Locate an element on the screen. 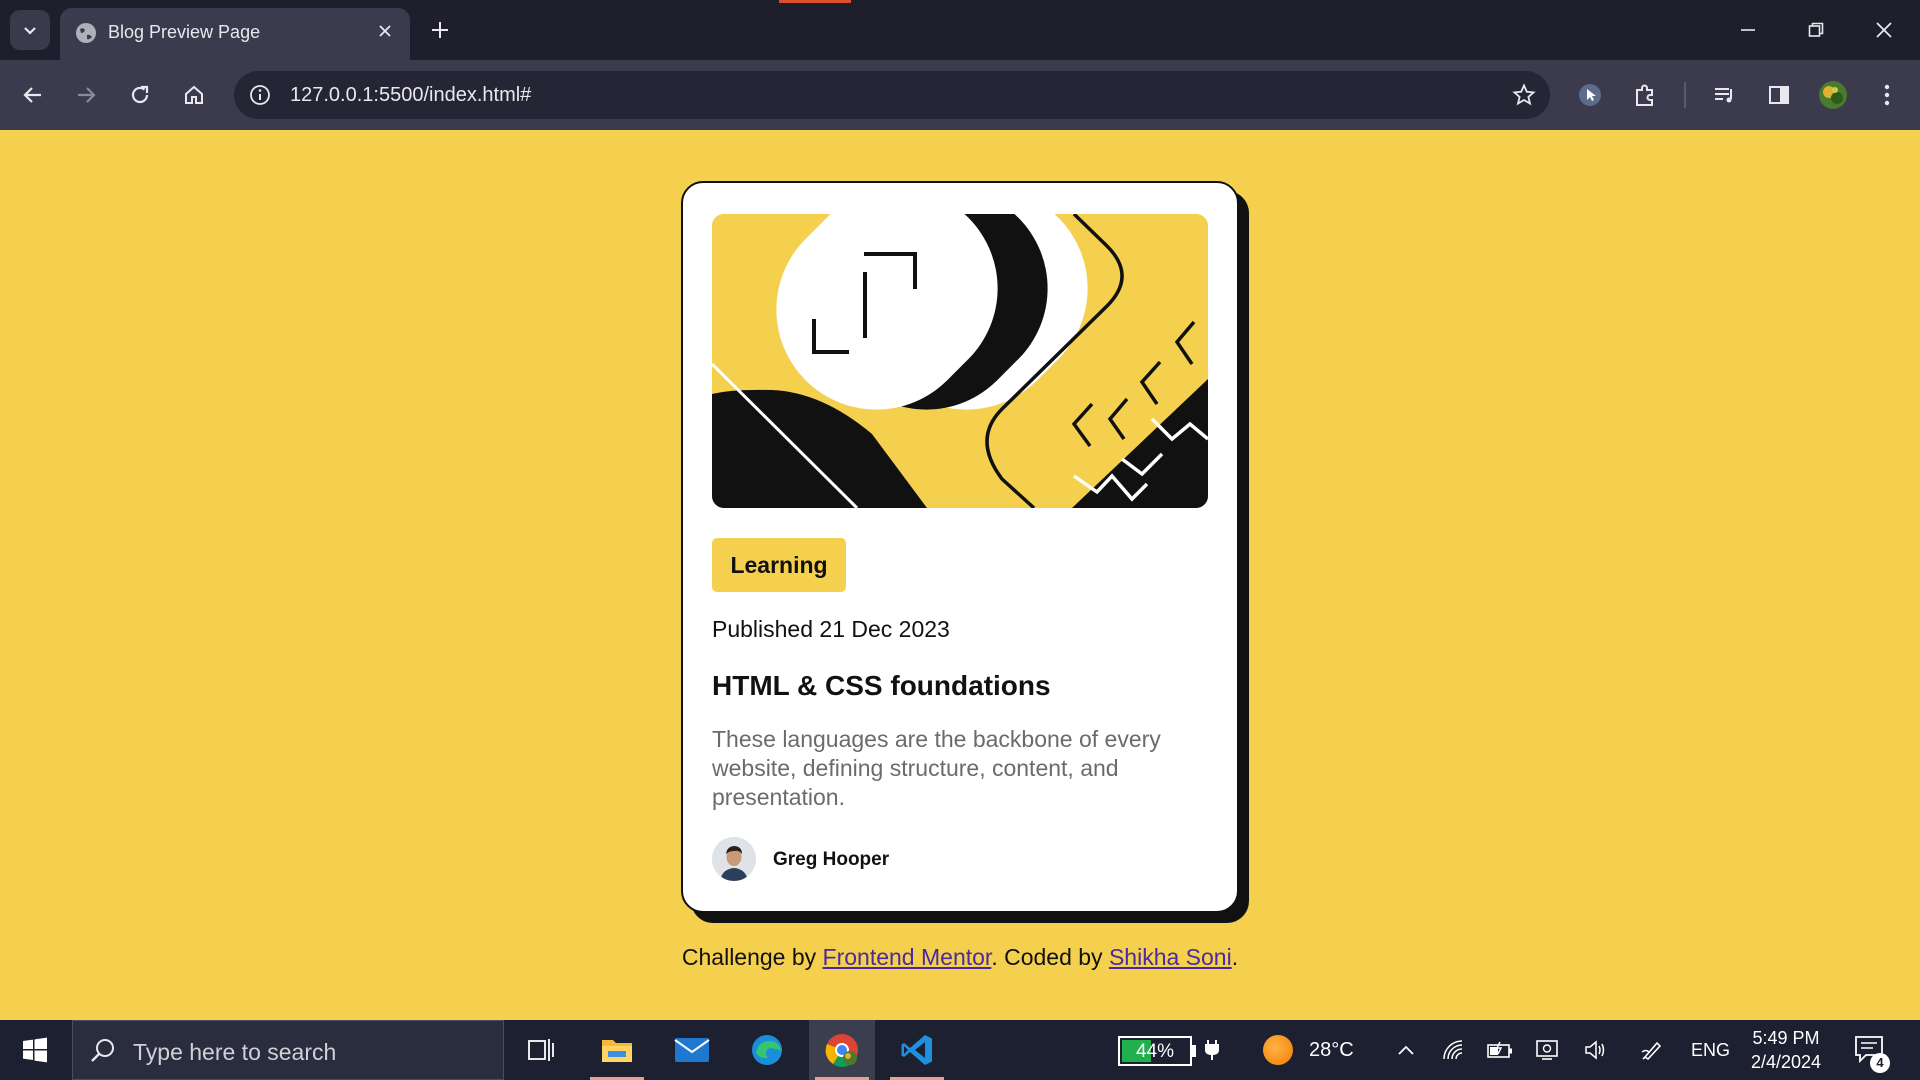 This screenshot has width=1920, height=1080. volume-button is located at coordinates (1596, 1050).